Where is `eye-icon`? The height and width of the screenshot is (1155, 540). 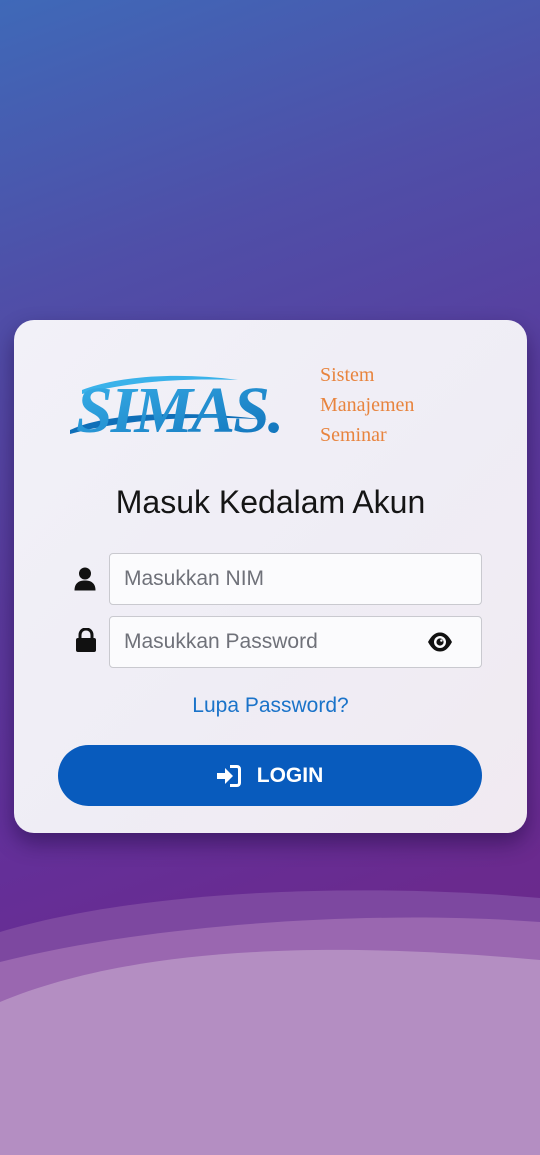 eye-icon is located at coordinates (440, 642).